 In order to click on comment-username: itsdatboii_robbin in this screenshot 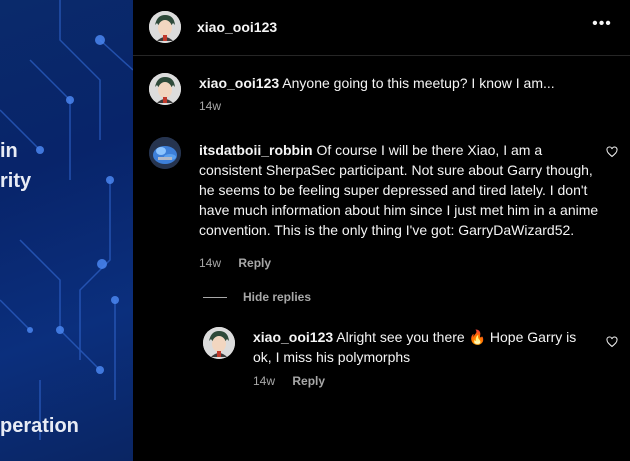, I will do `click(256, 150)`.